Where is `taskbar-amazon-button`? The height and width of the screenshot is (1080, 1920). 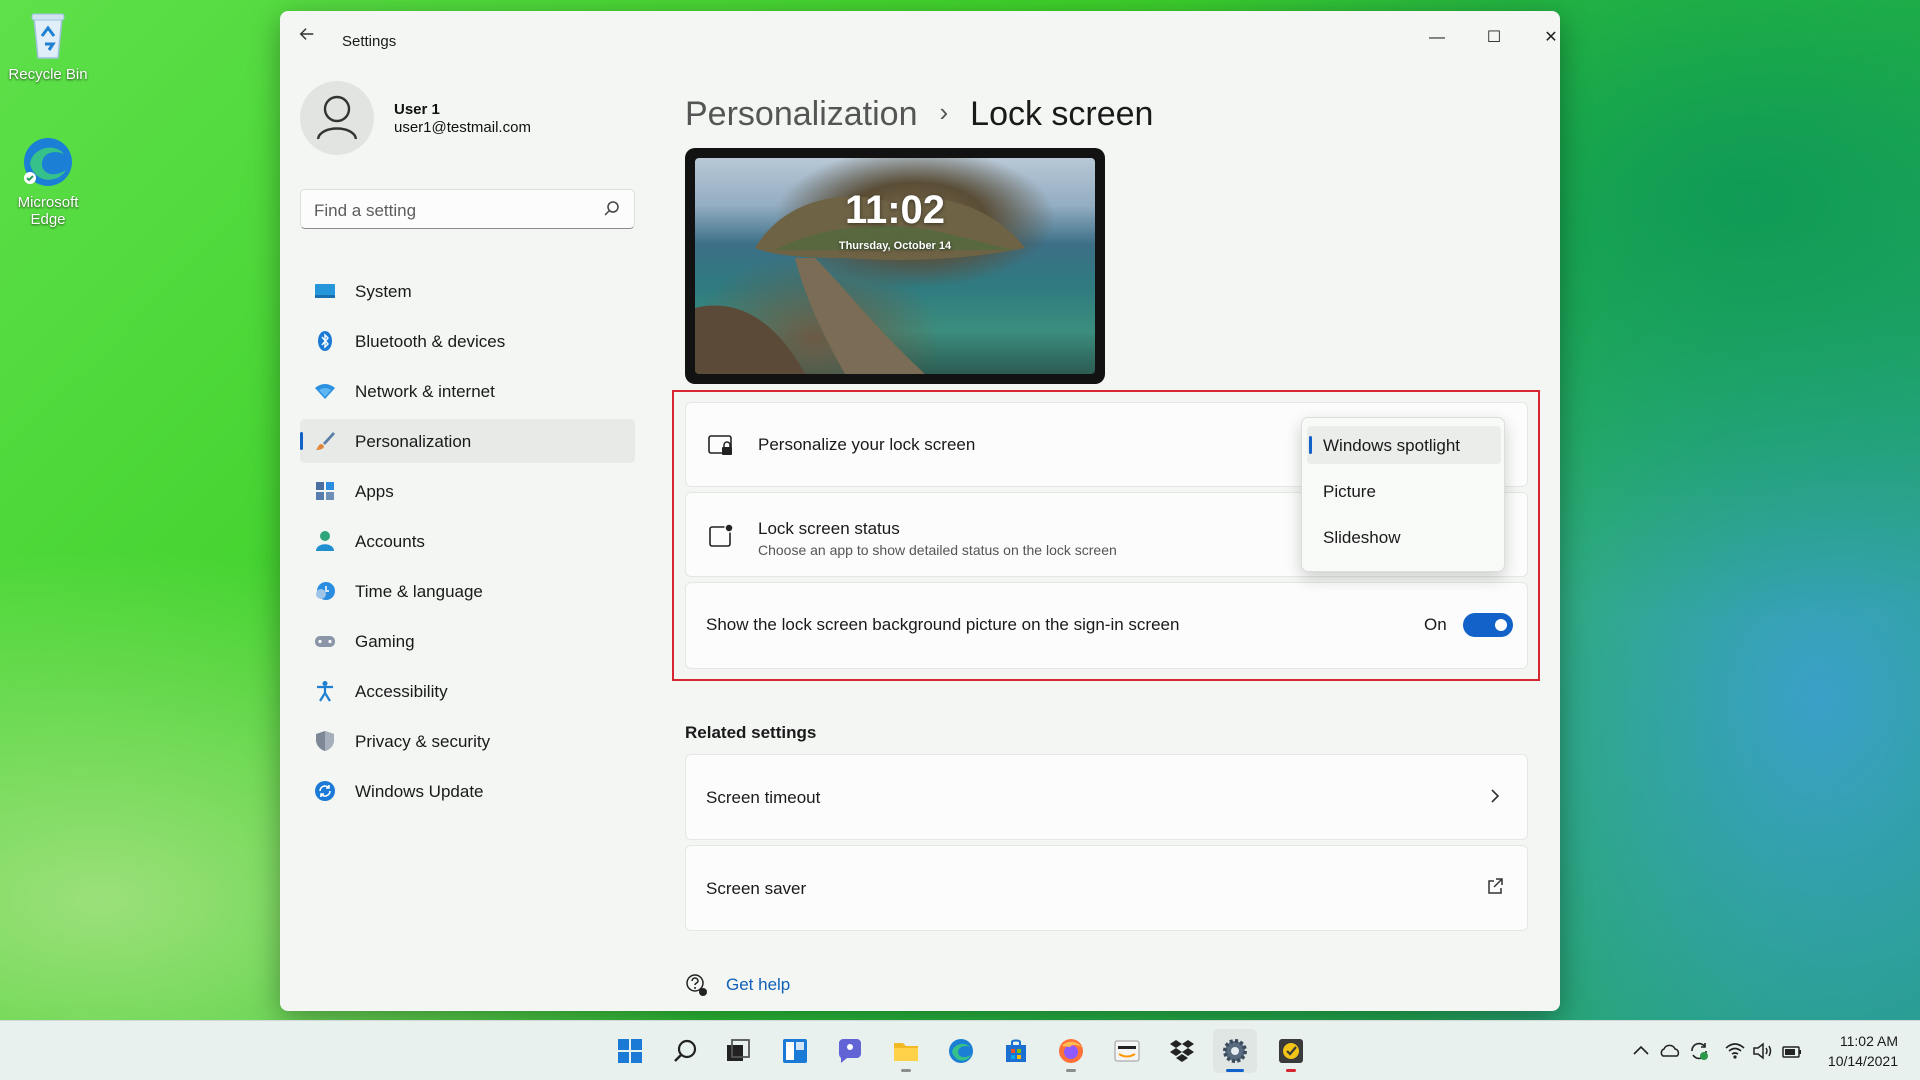 taskbar-amazon-button is located at coordinates (1127, 1051).